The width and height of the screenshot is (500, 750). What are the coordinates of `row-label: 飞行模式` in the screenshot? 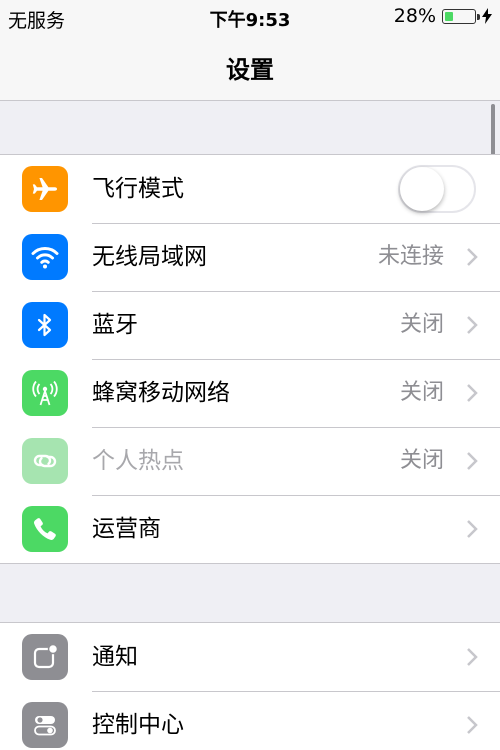 It's located at (138, 189).